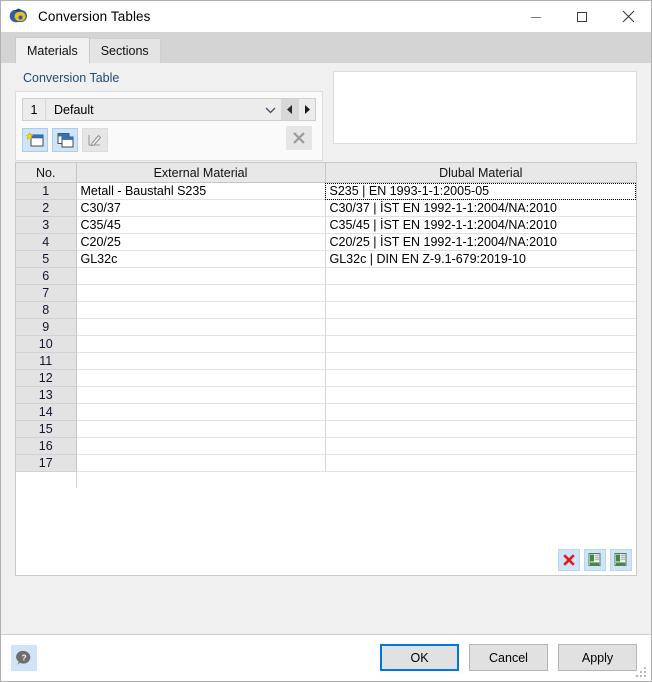 Image resolution: width=652 pixels, height=682 pixels. Describe the element at coordinates (480, 242) in the screenshot. I see `dlubal-material-cell: C20/25 | İST EN 1992-1-1:2004/NA:2010` at that location.